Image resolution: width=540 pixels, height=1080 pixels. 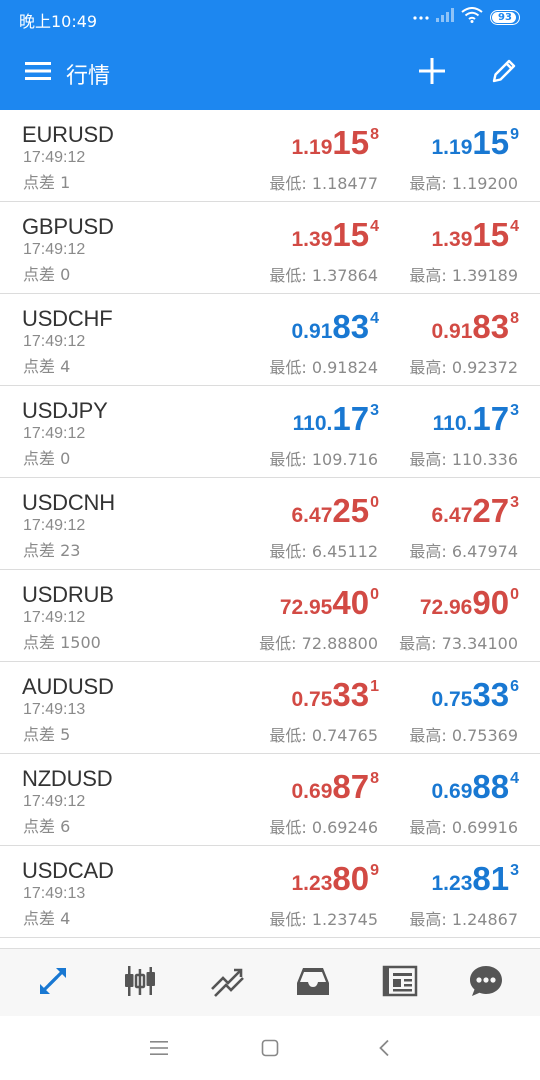 I want to click on tab-quotes, so click(x=53, y=983).